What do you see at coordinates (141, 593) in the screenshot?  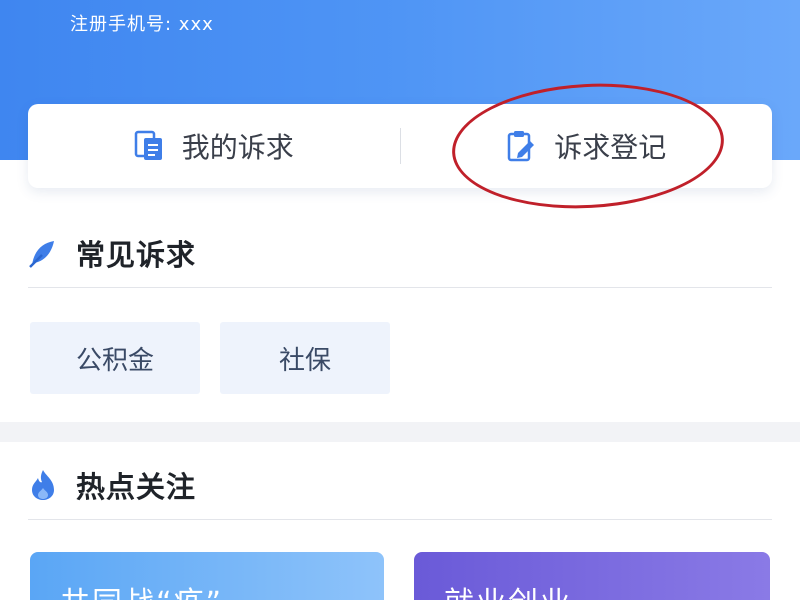 I see `hot-topic-card-label: 共同战“疫”` at bounding box center [141, 593].